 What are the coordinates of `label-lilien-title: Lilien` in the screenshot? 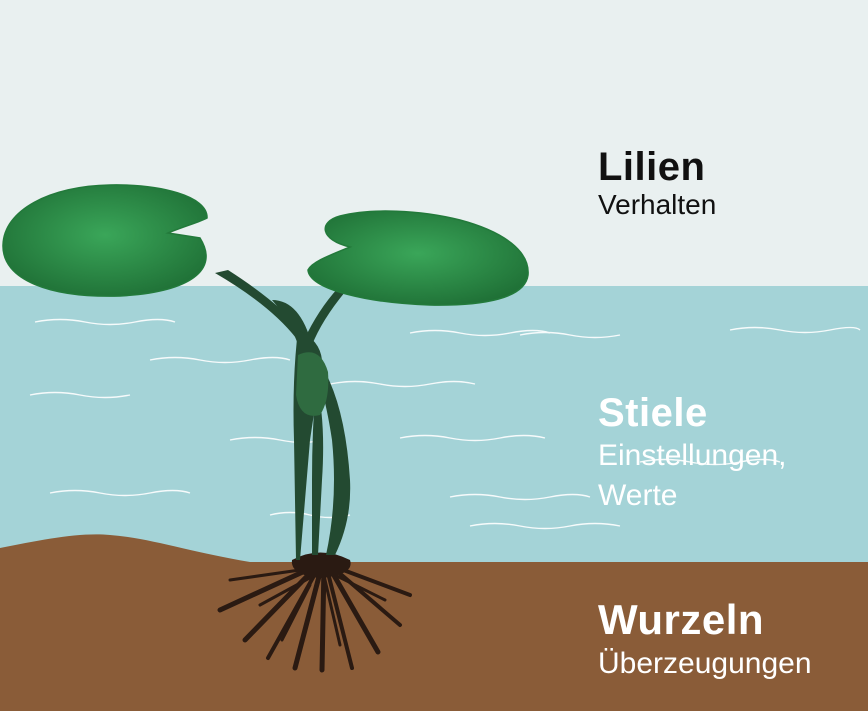 It's located at (652, 167).